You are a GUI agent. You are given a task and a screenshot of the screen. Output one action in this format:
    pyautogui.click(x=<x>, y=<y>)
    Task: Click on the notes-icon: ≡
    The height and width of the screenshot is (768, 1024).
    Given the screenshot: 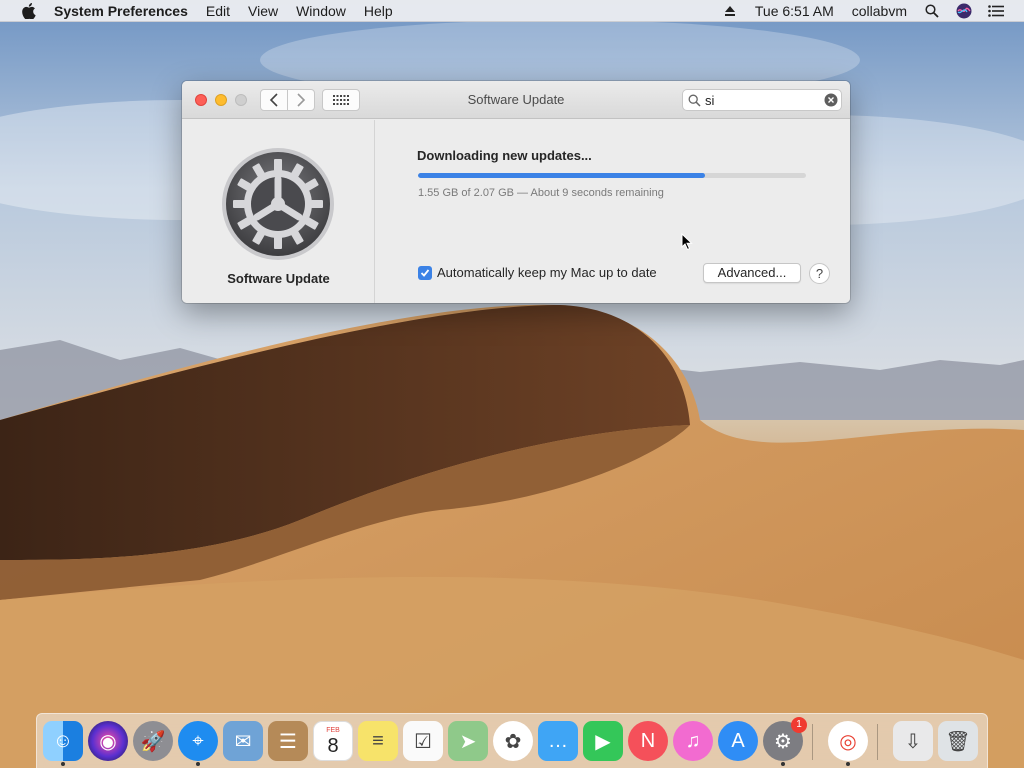 What is the action you would take?
    pyautogui.click(x=378, y=741)
    